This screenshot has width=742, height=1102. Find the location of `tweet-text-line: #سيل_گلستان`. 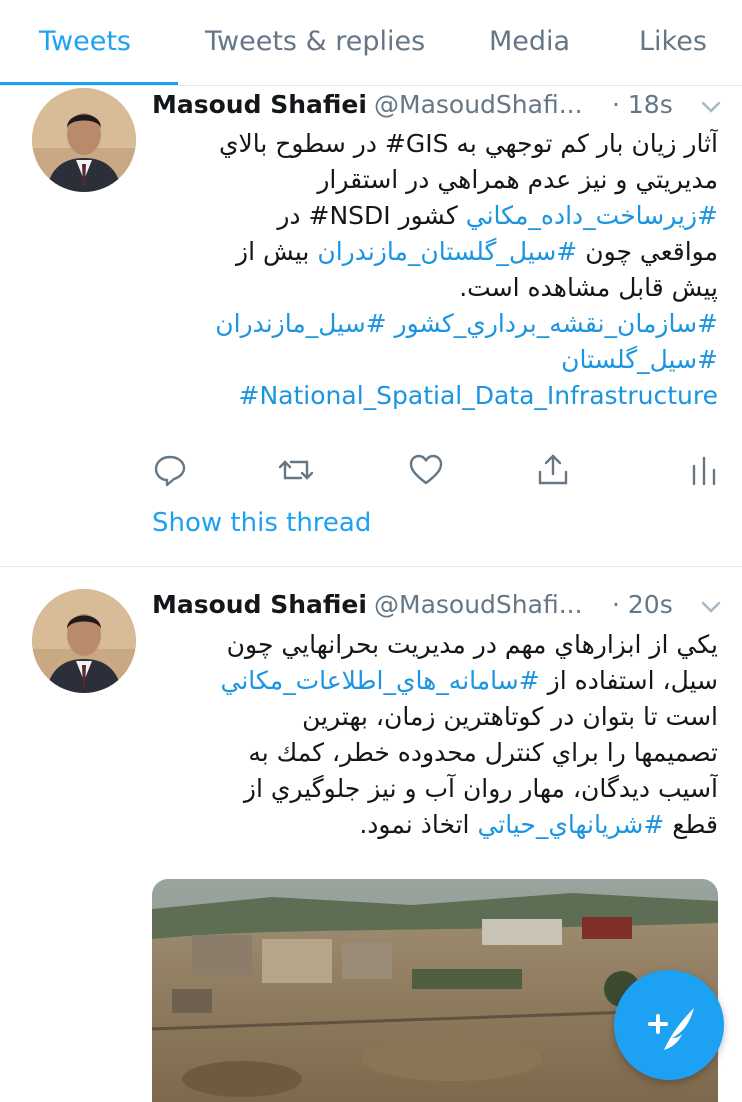

tweet-text-line: #سيل_گلستان is located at coordinates (435, 360).